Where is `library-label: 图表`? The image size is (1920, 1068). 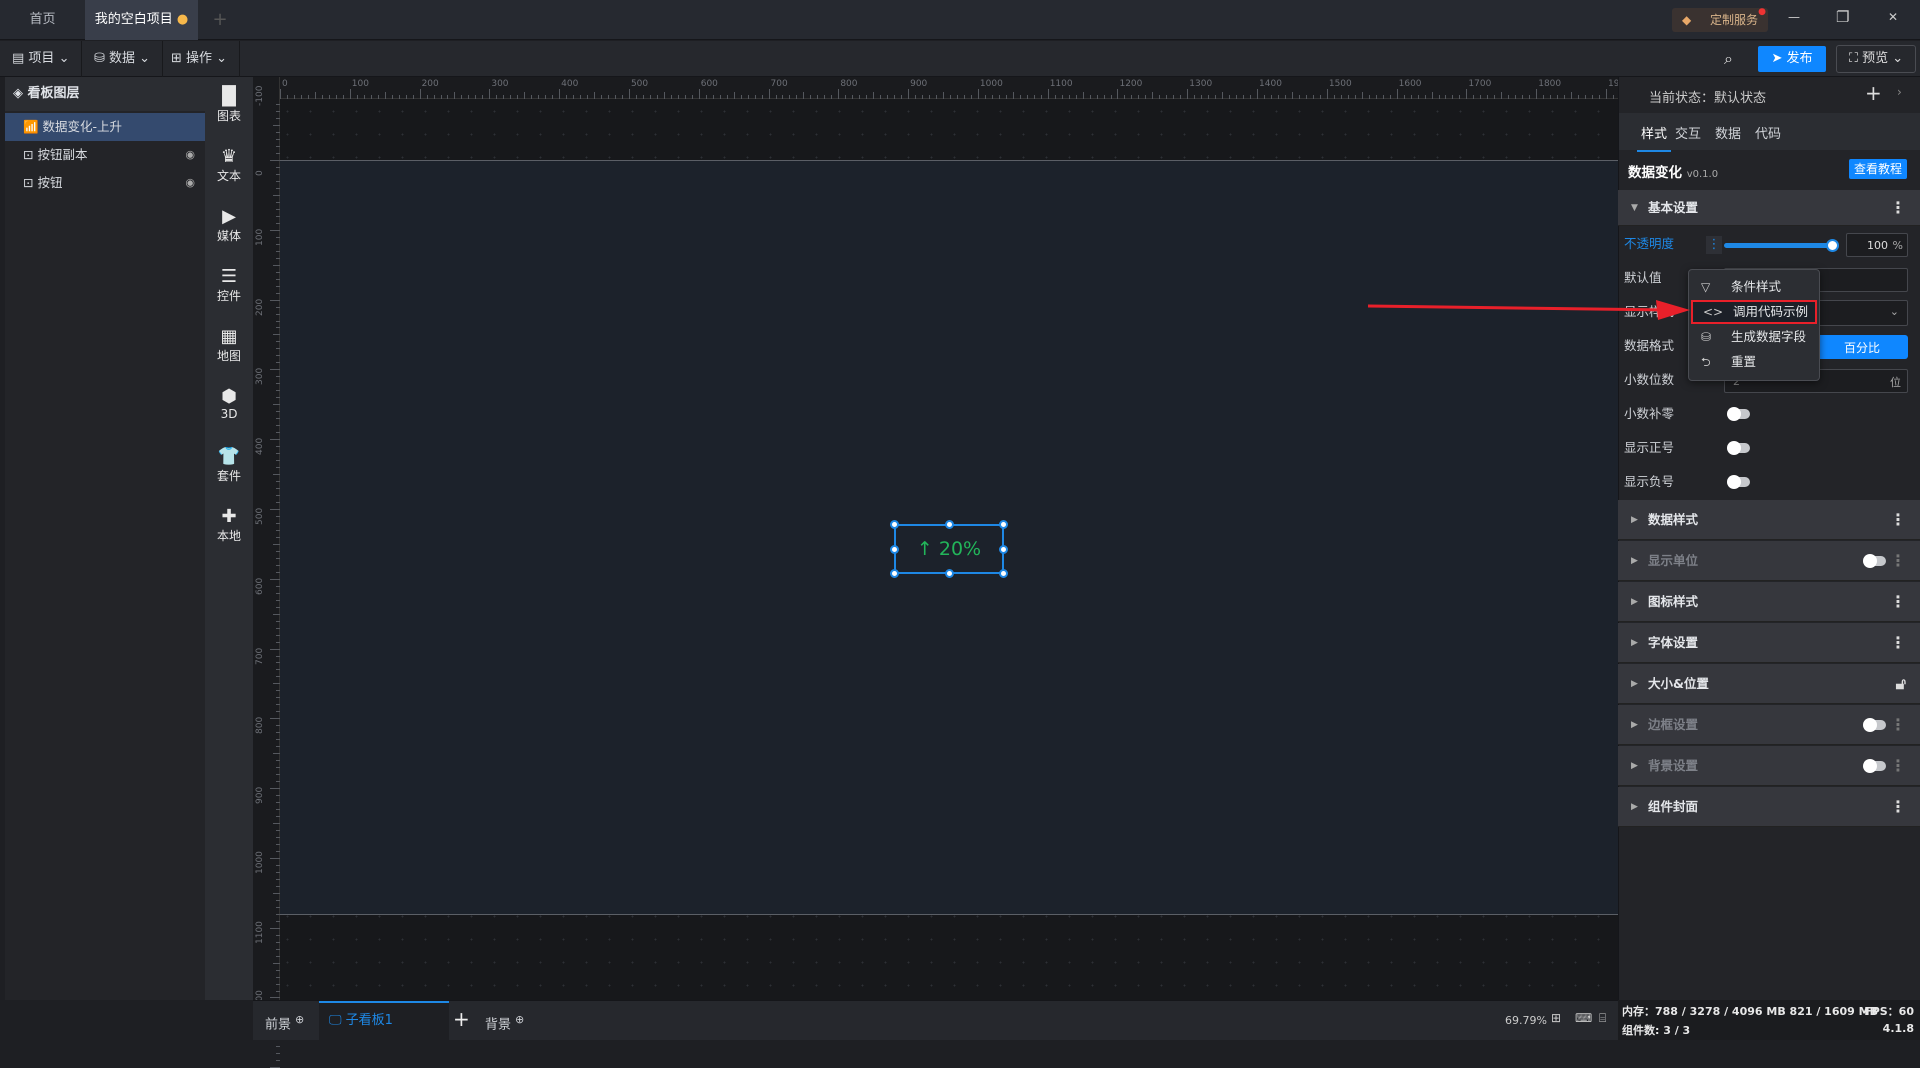 library-label: 图表 is located at coordinates (228, 116).